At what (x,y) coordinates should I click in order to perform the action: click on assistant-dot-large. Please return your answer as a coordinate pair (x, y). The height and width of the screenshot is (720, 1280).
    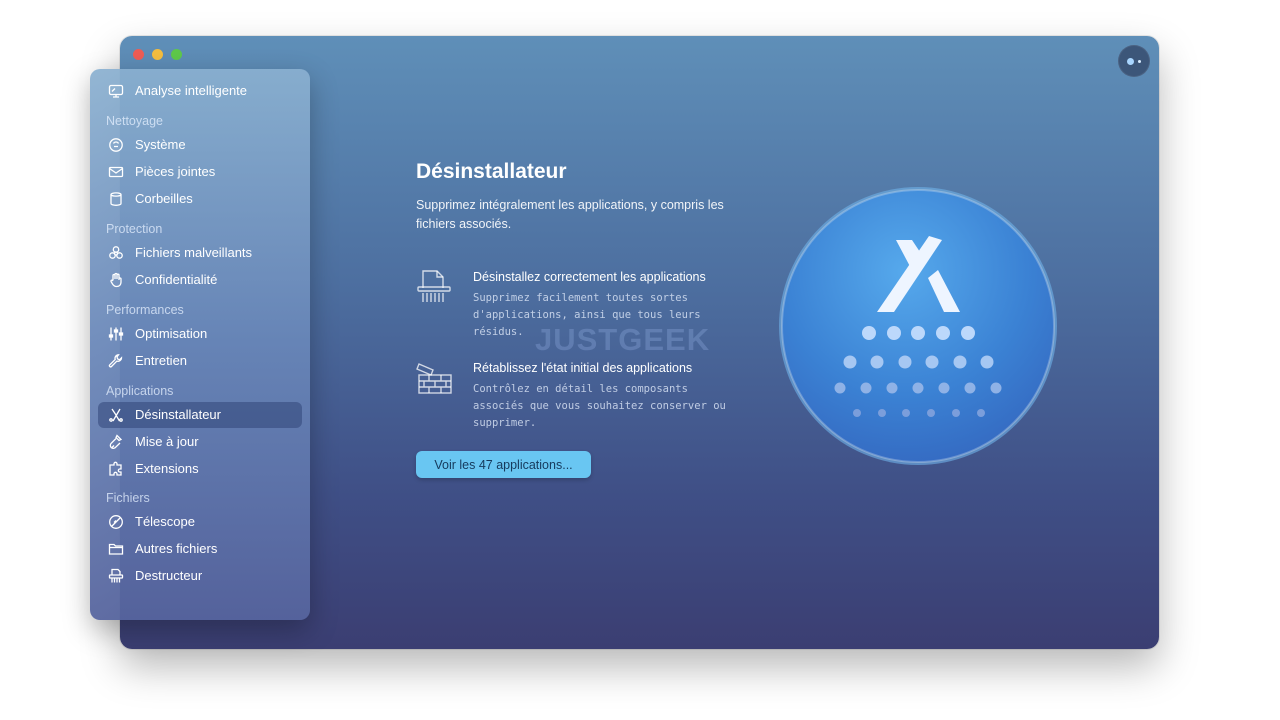
    Looking at the image, I should click on (1130, 61).